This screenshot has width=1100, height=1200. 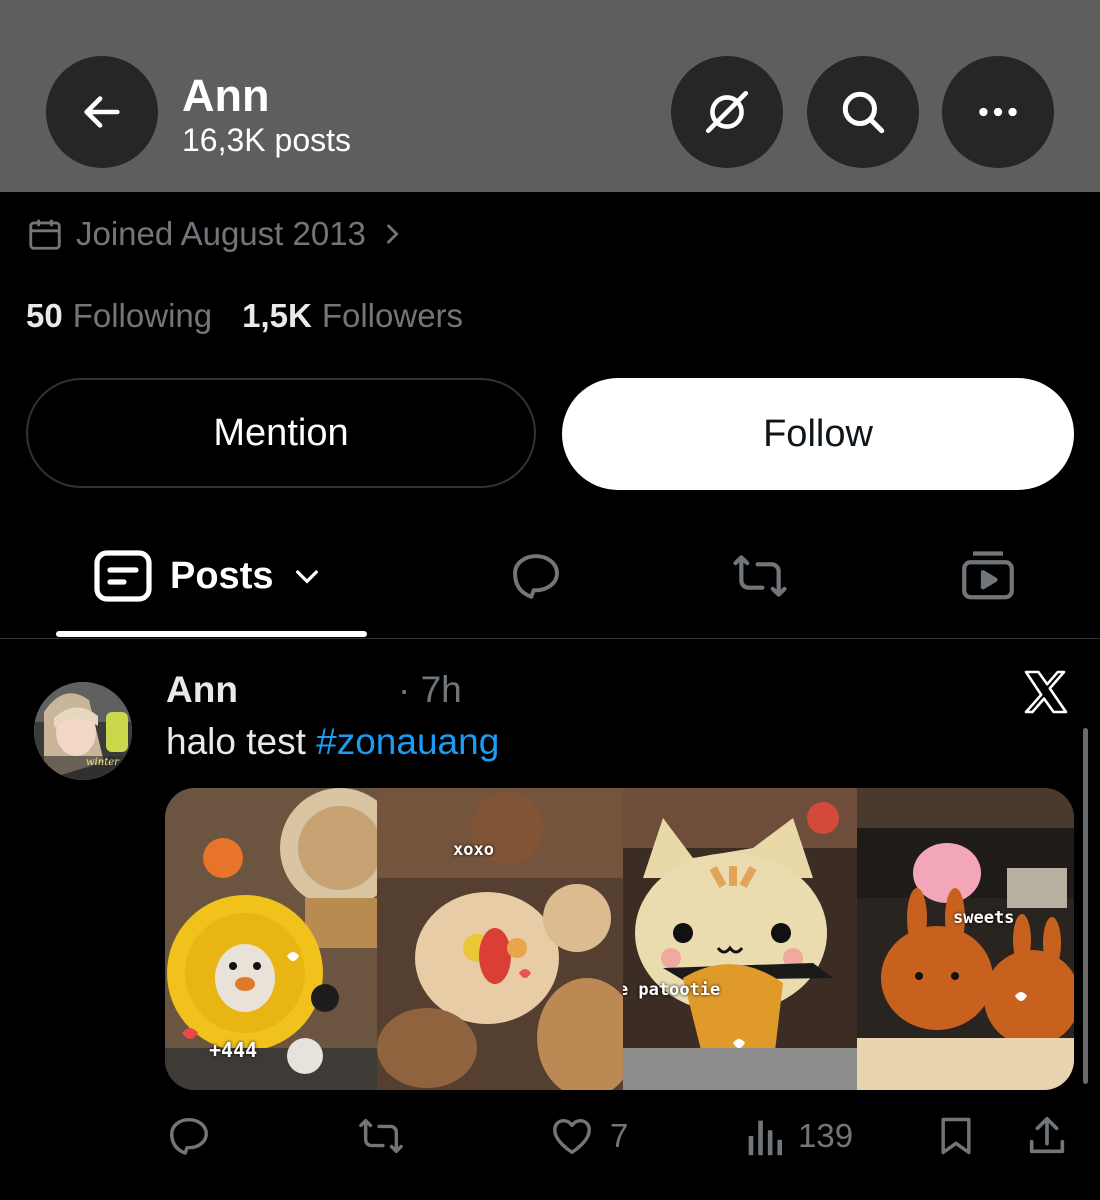 I want to click on followers-link: 1,5K Followers, so click(x=352, y=316).